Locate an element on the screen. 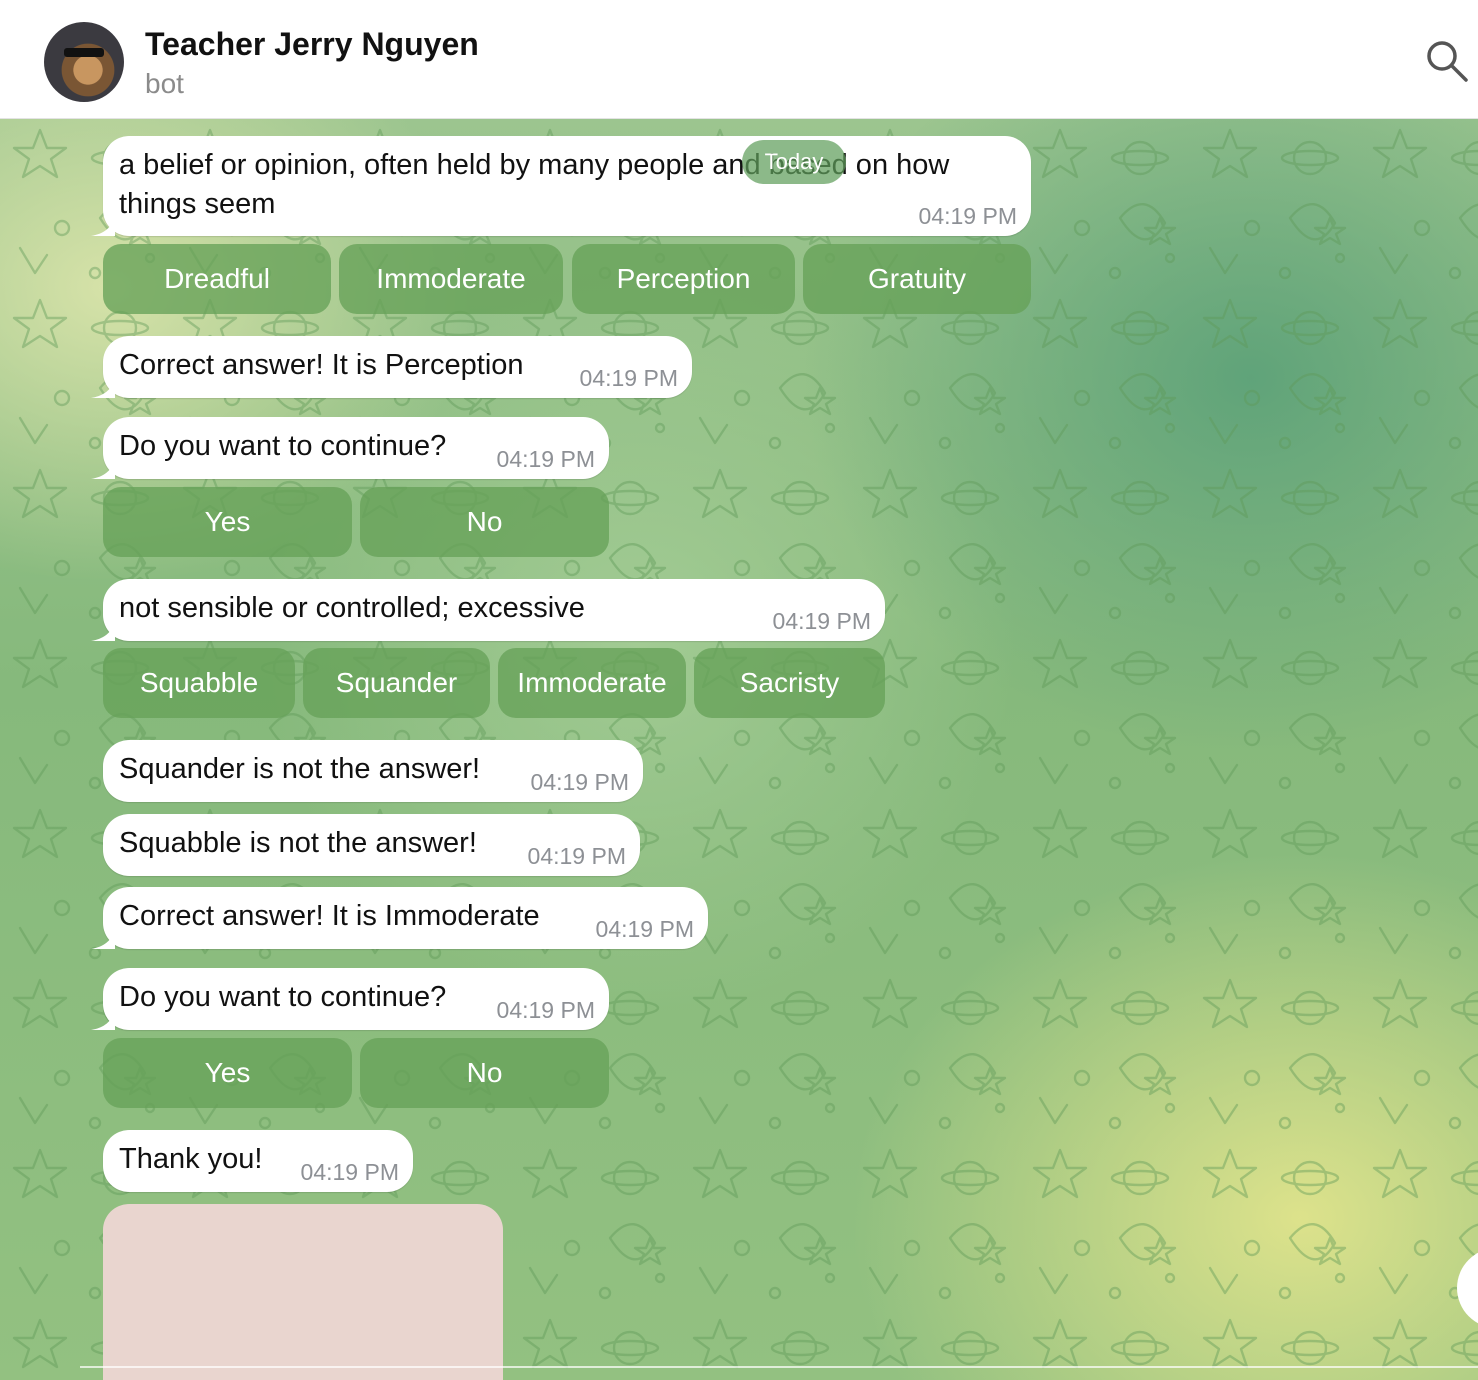 The image size is (1478, 1380). answer-button-squander: Squander is located at coordinates (396, 683).